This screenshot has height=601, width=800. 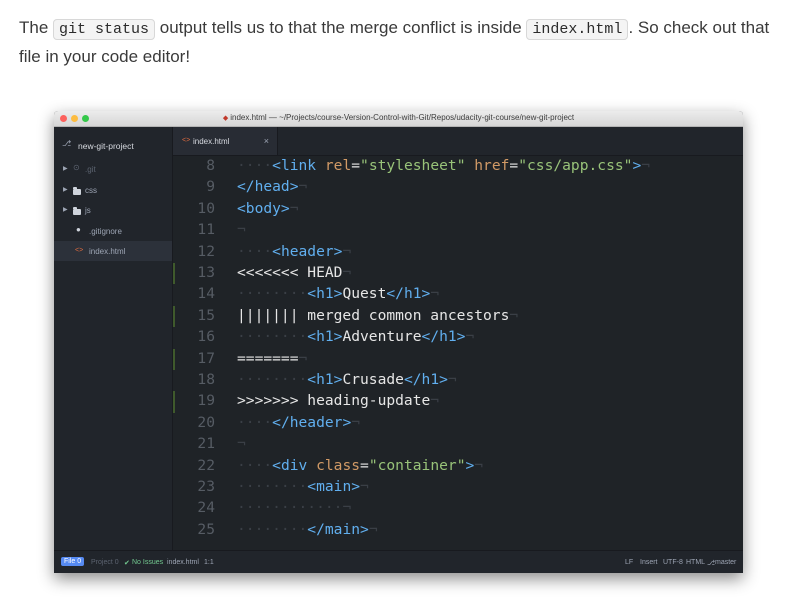 What do you see at coordinates (107, 251) in the screenshot?
I see `tree-item-label: index.html` at bounding box center [107, 251].